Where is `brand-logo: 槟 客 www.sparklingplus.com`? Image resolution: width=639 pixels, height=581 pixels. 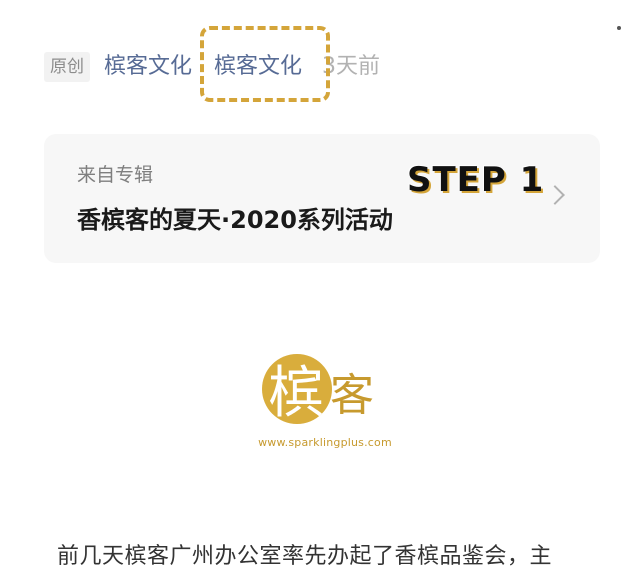 brand-logo: 槟 客 www.sparklingplus.com is located at coordinates (325, 407).